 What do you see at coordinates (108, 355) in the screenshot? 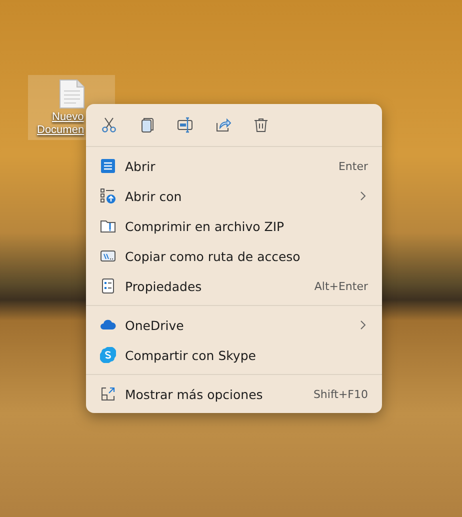
I see `chat-bubble-icon` at bounding box center [108, 355].